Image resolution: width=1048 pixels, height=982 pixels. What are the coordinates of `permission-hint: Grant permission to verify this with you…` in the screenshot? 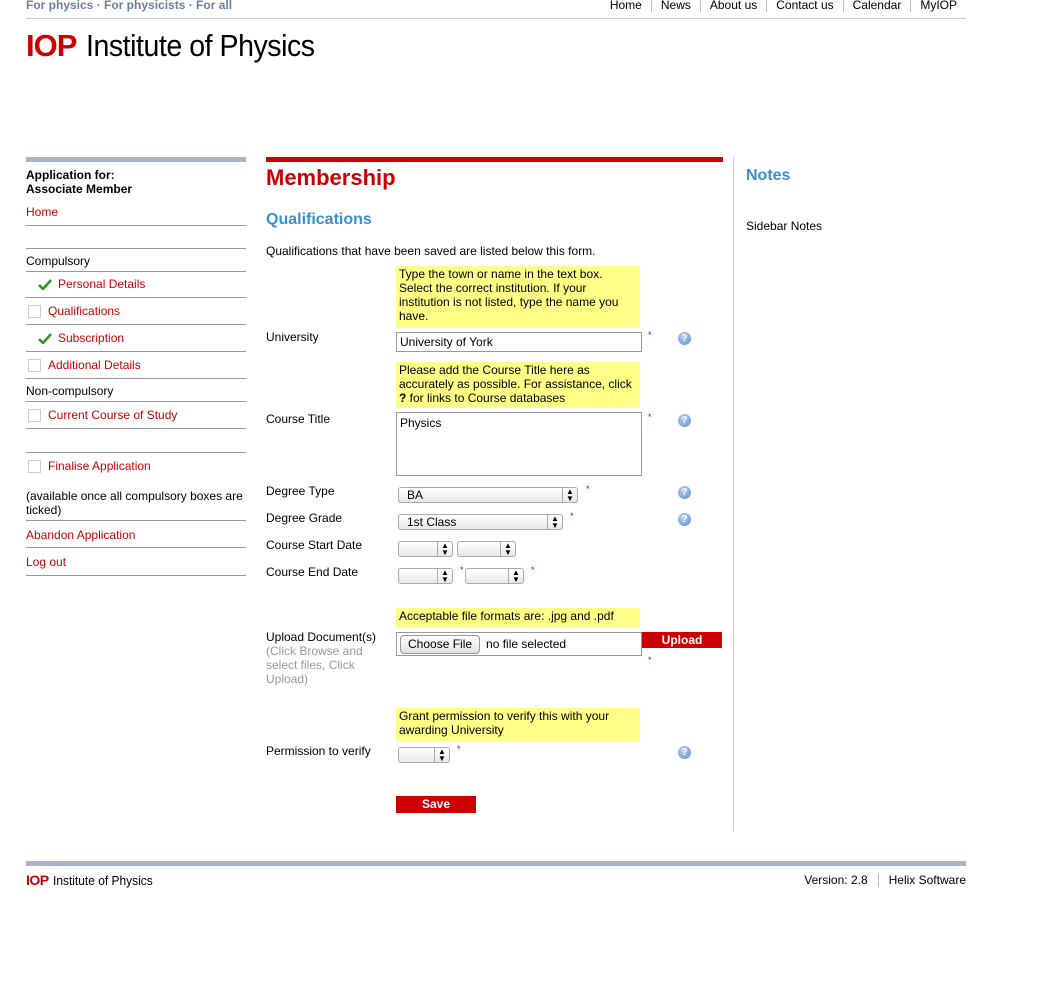 It's located at (518, 725).